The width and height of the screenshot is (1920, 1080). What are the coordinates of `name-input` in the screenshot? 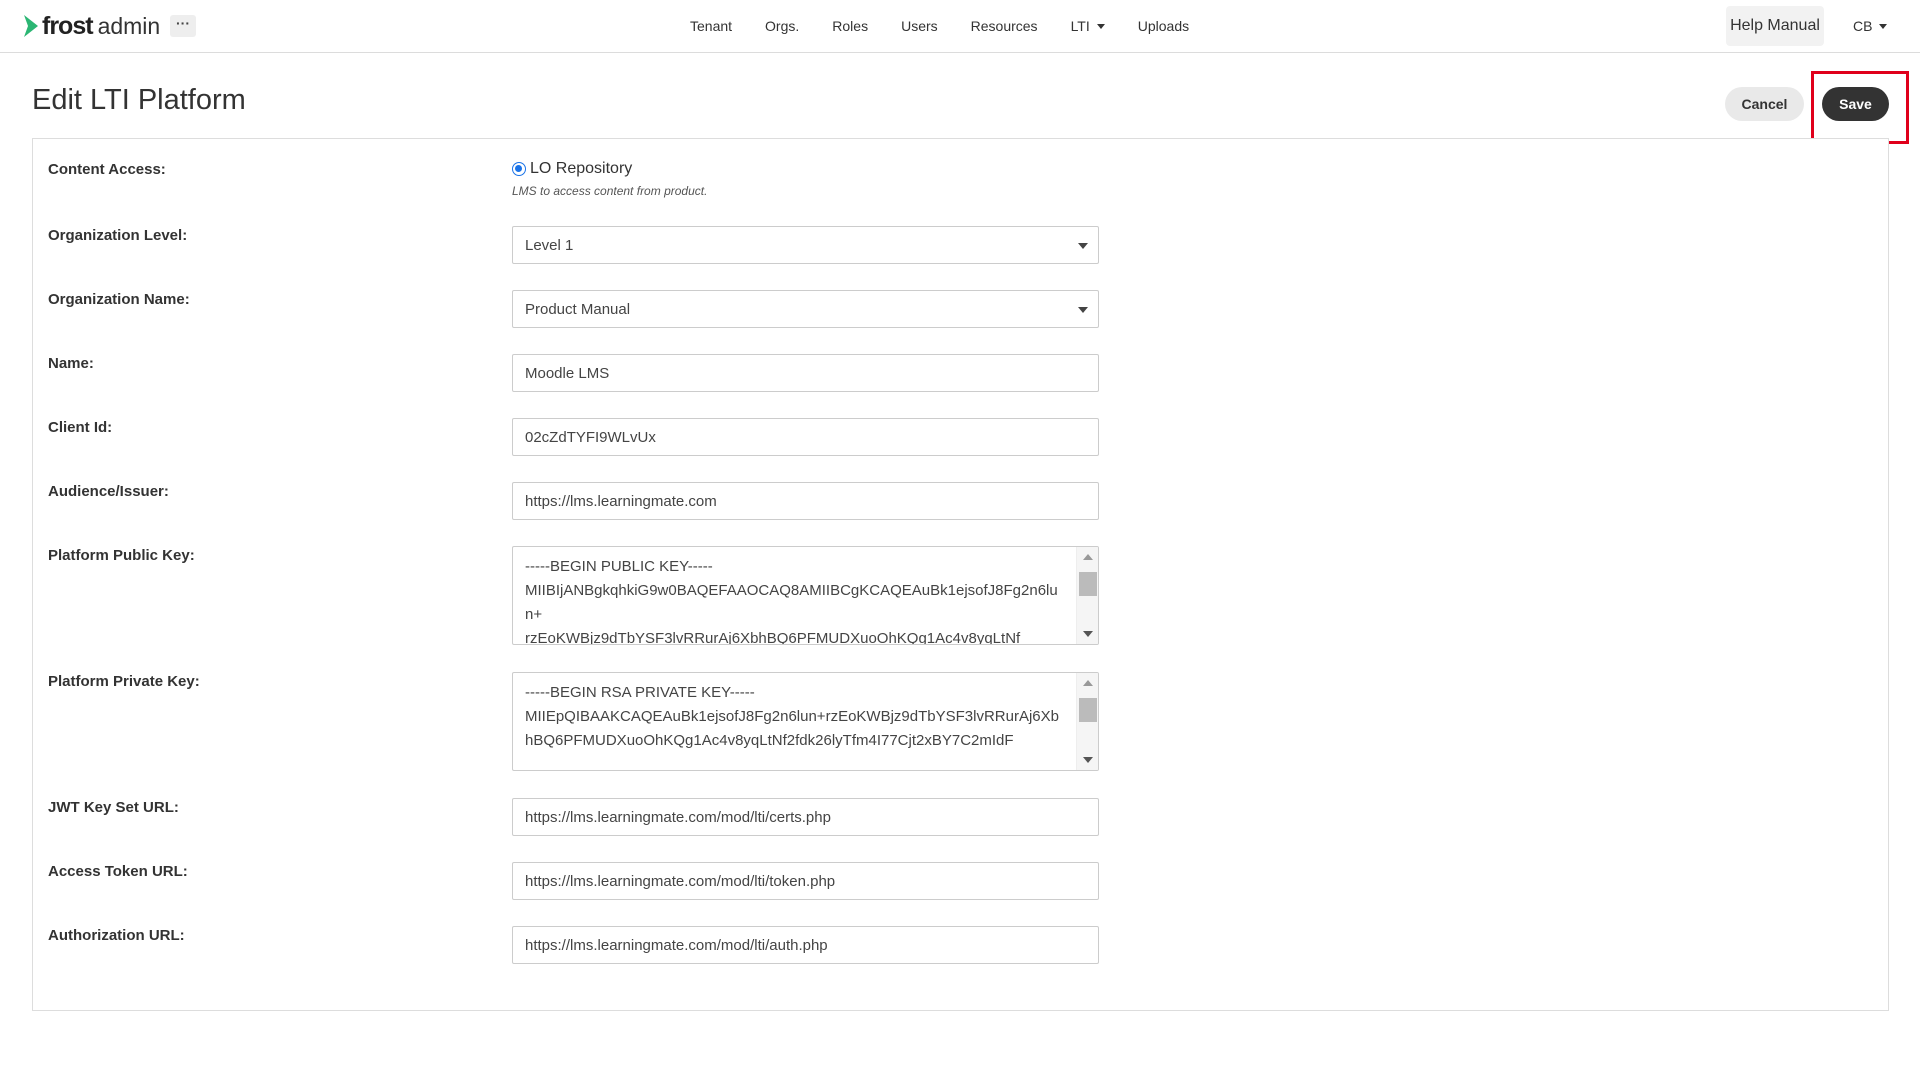 It's located at (805, 373).